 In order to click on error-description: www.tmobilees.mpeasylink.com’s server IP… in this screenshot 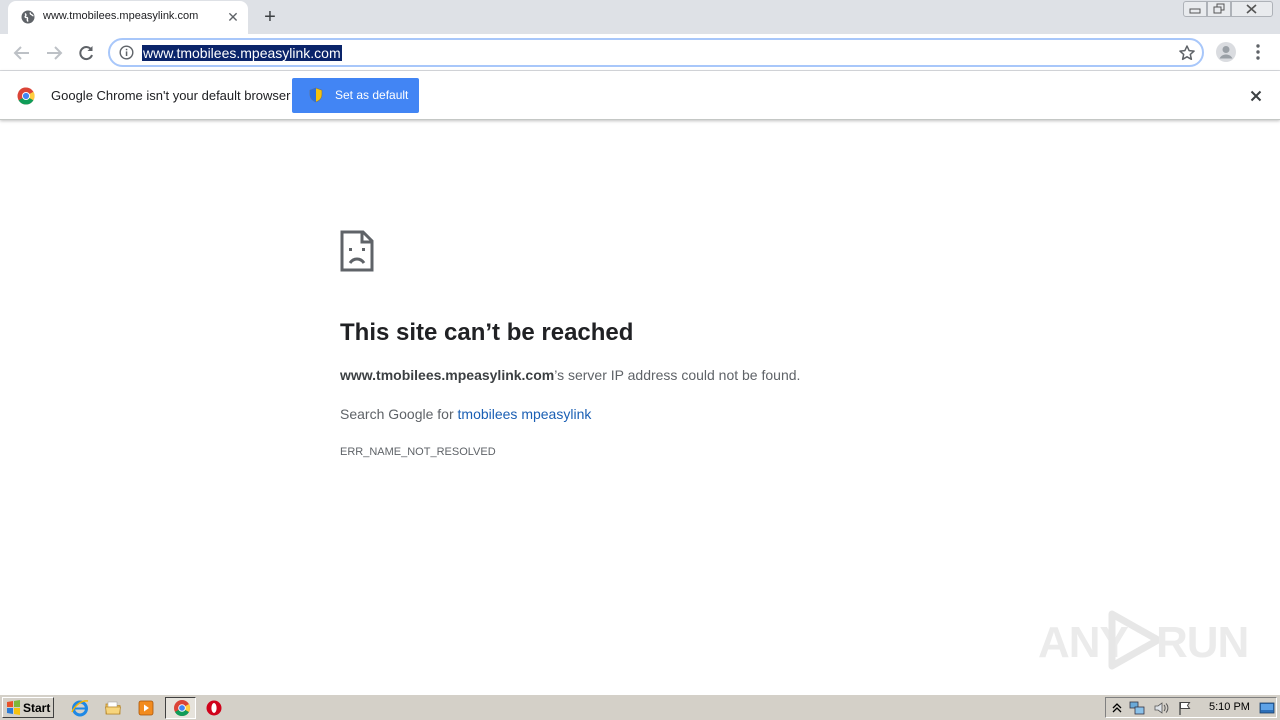, I will do `click(570, 375)`.